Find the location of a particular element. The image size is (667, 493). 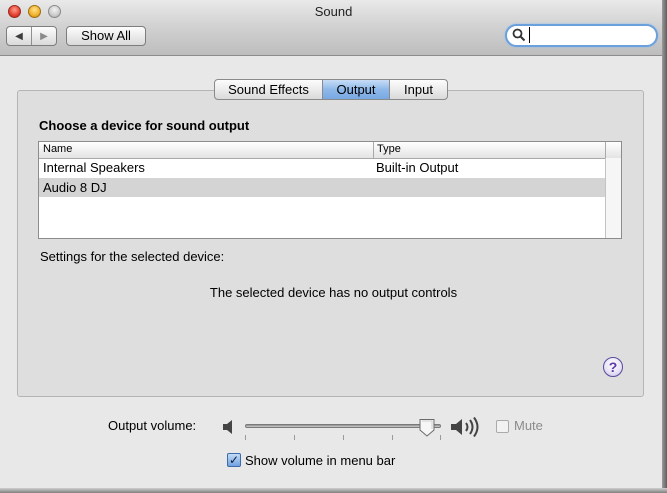

speaker-low-icon is located at coordinates (229, 427).